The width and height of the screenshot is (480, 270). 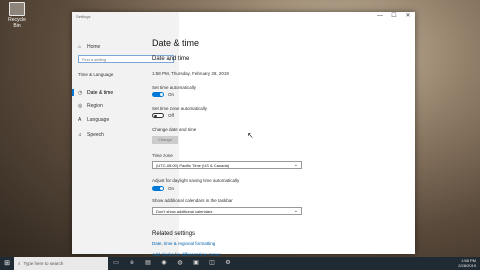 What do you see at coordinates (162, 155) in the screenshot?
I see `time-zone-label: Time zone` at bounding box center [162, 155].